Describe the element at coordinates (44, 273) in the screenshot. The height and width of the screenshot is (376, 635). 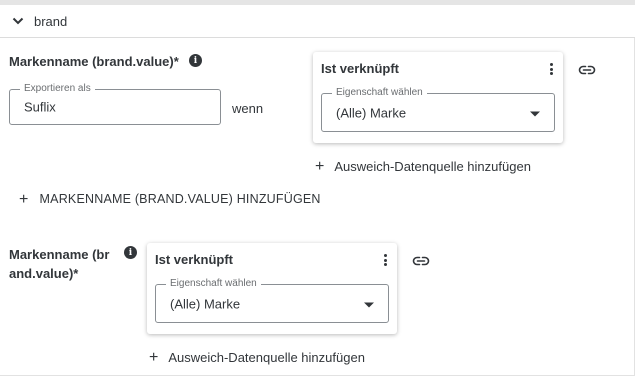
I see `field-label-brand-value-line2: and.value)*` at that location.